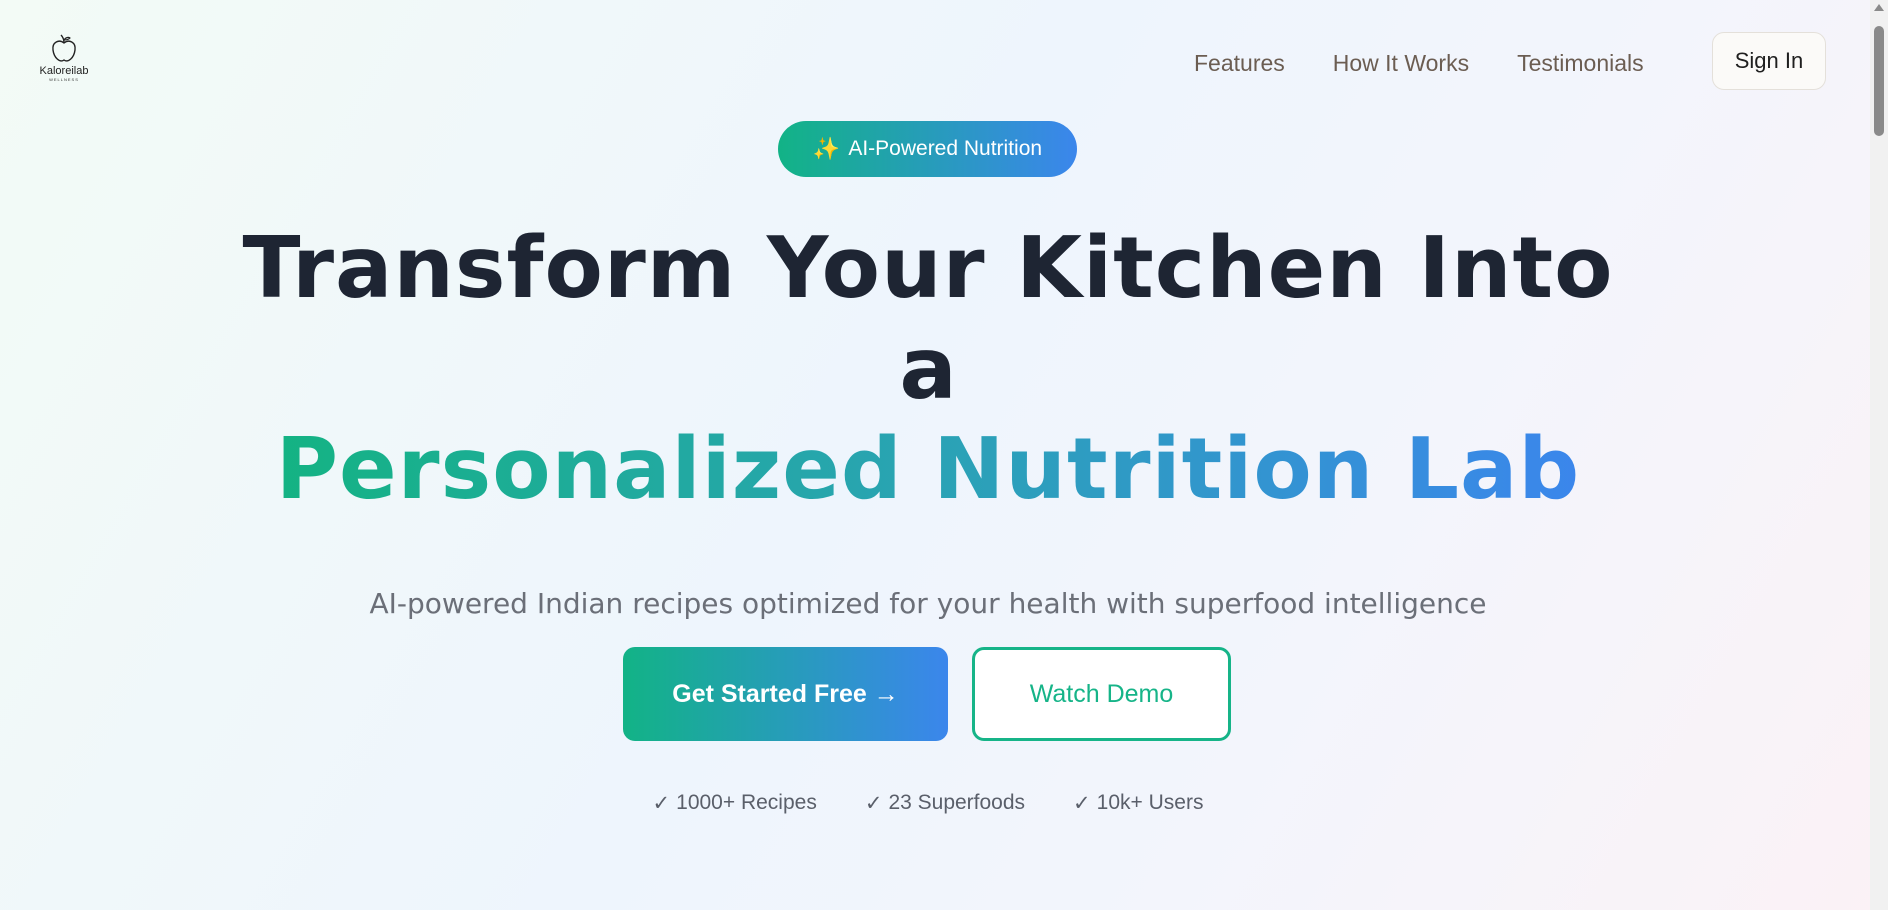  I want to click on headline-line-3-wrap: Personalized Nutrition Lab, so click(928, 470).